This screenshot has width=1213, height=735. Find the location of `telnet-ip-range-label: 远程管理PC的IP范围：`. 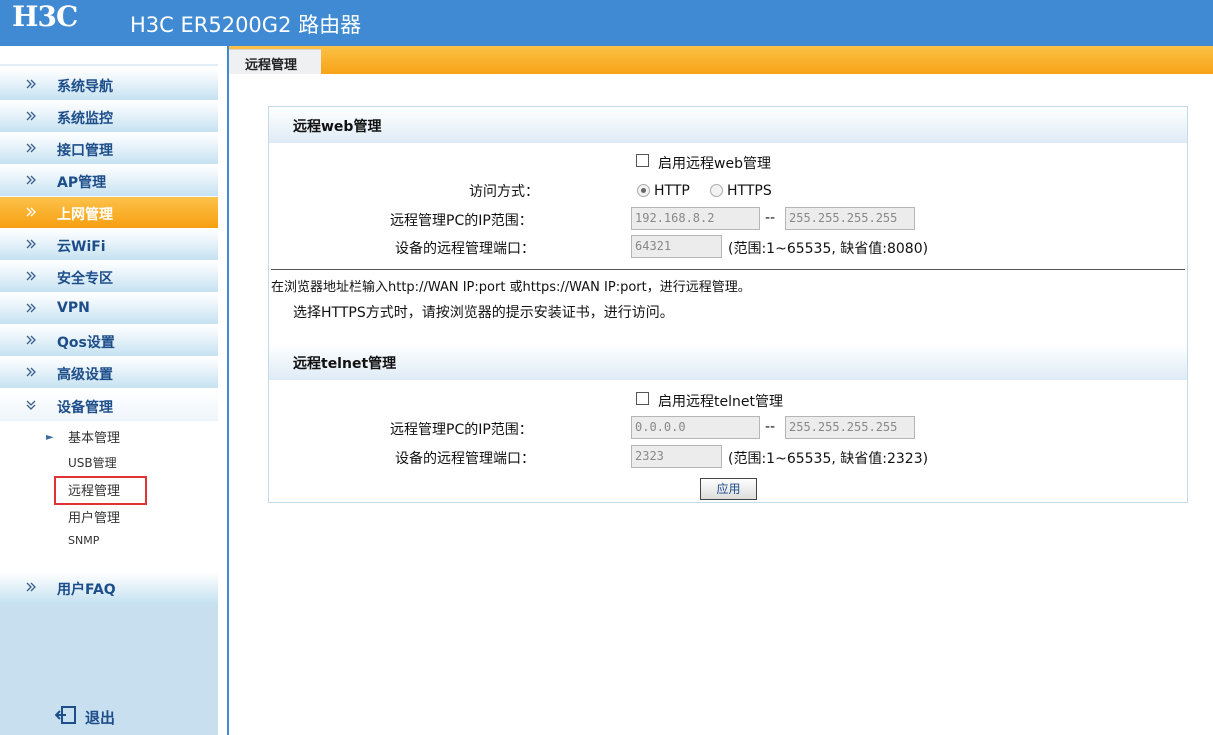

telnet-ip-range-label: 远程管理PC的IP范围： is located at coordinates (461, 430).